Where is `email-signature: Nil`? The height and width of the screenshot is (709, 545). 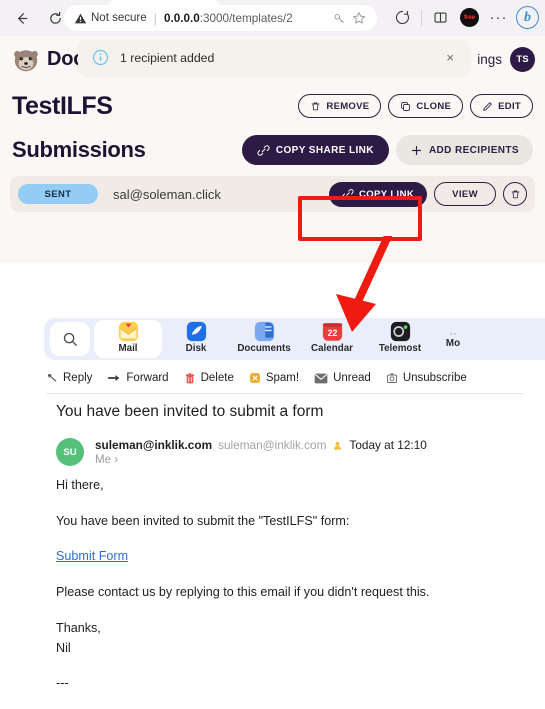 email-signature: Nil is located at coordinates (63, 647).